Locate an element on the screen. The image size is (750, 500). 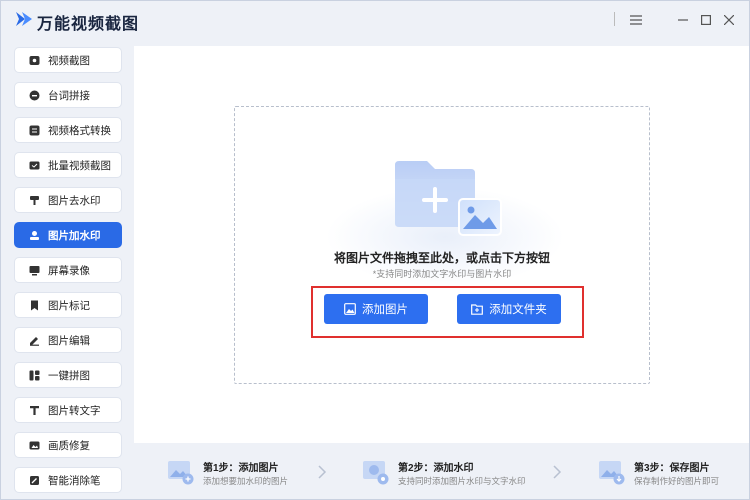
minimize-icon is located at coordinates (683, 20).